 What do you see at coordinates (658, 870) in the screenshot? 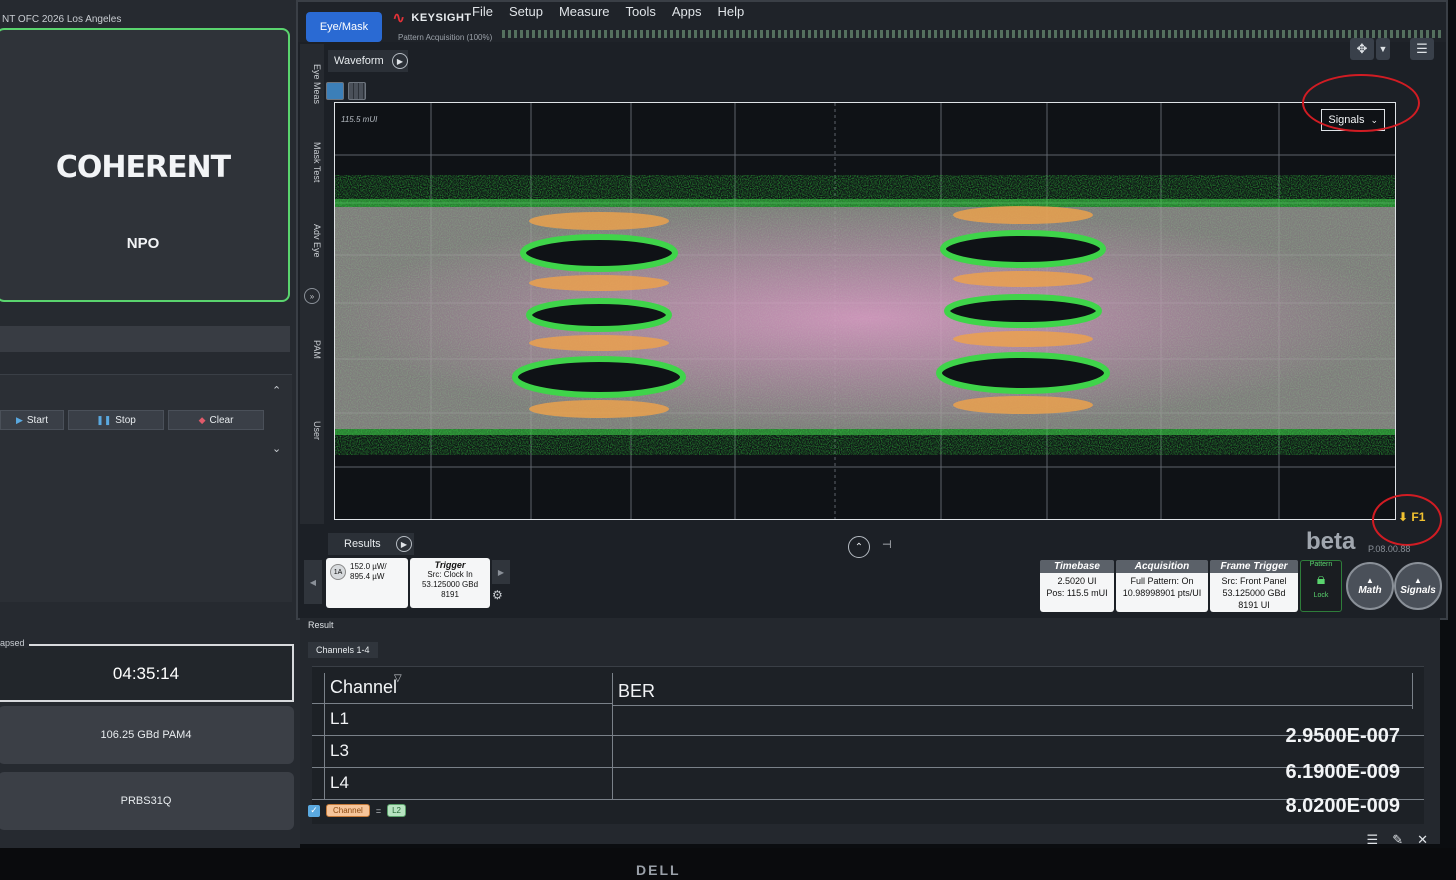
I see `dell-logo: DELL` at bounding box center [658, 870].